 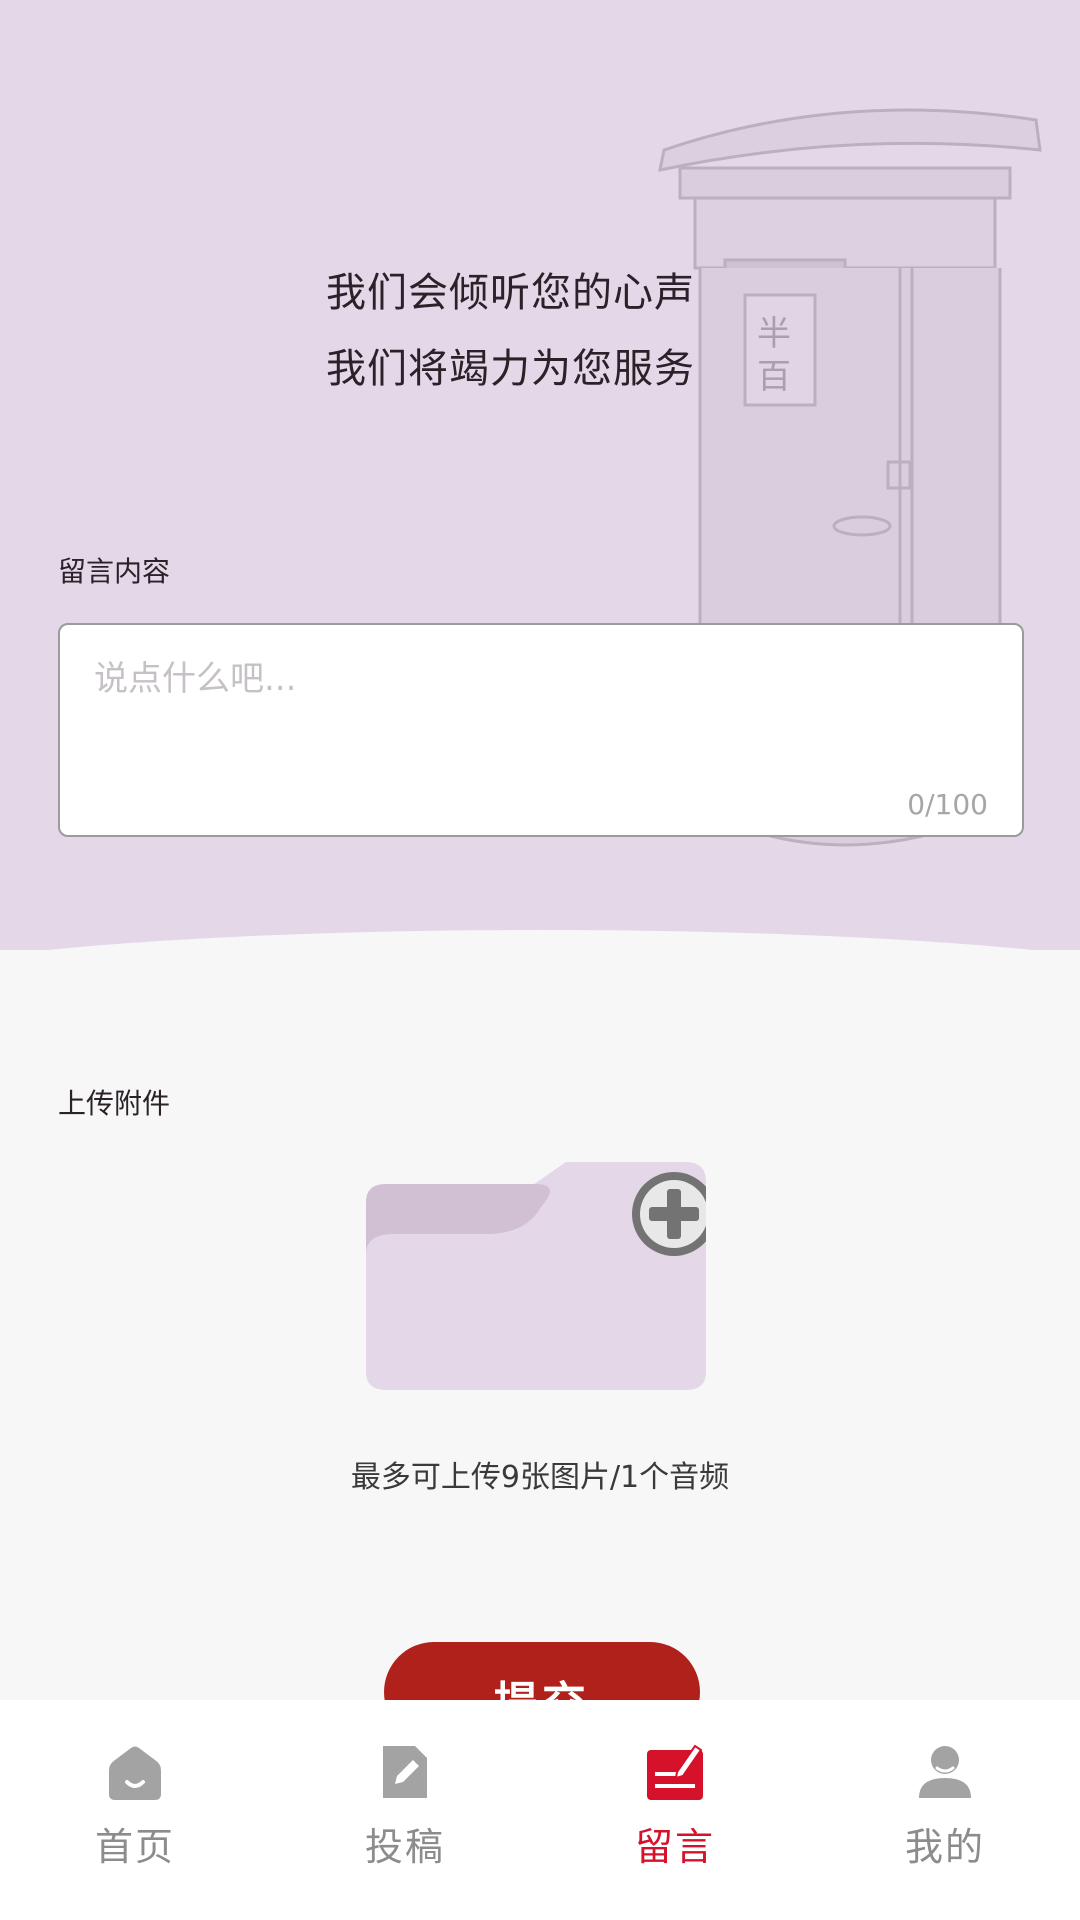 What do you see at coordinates (135, 1773) in the screenshot?
I see `home-icon` at bounding box center [135, 1773].